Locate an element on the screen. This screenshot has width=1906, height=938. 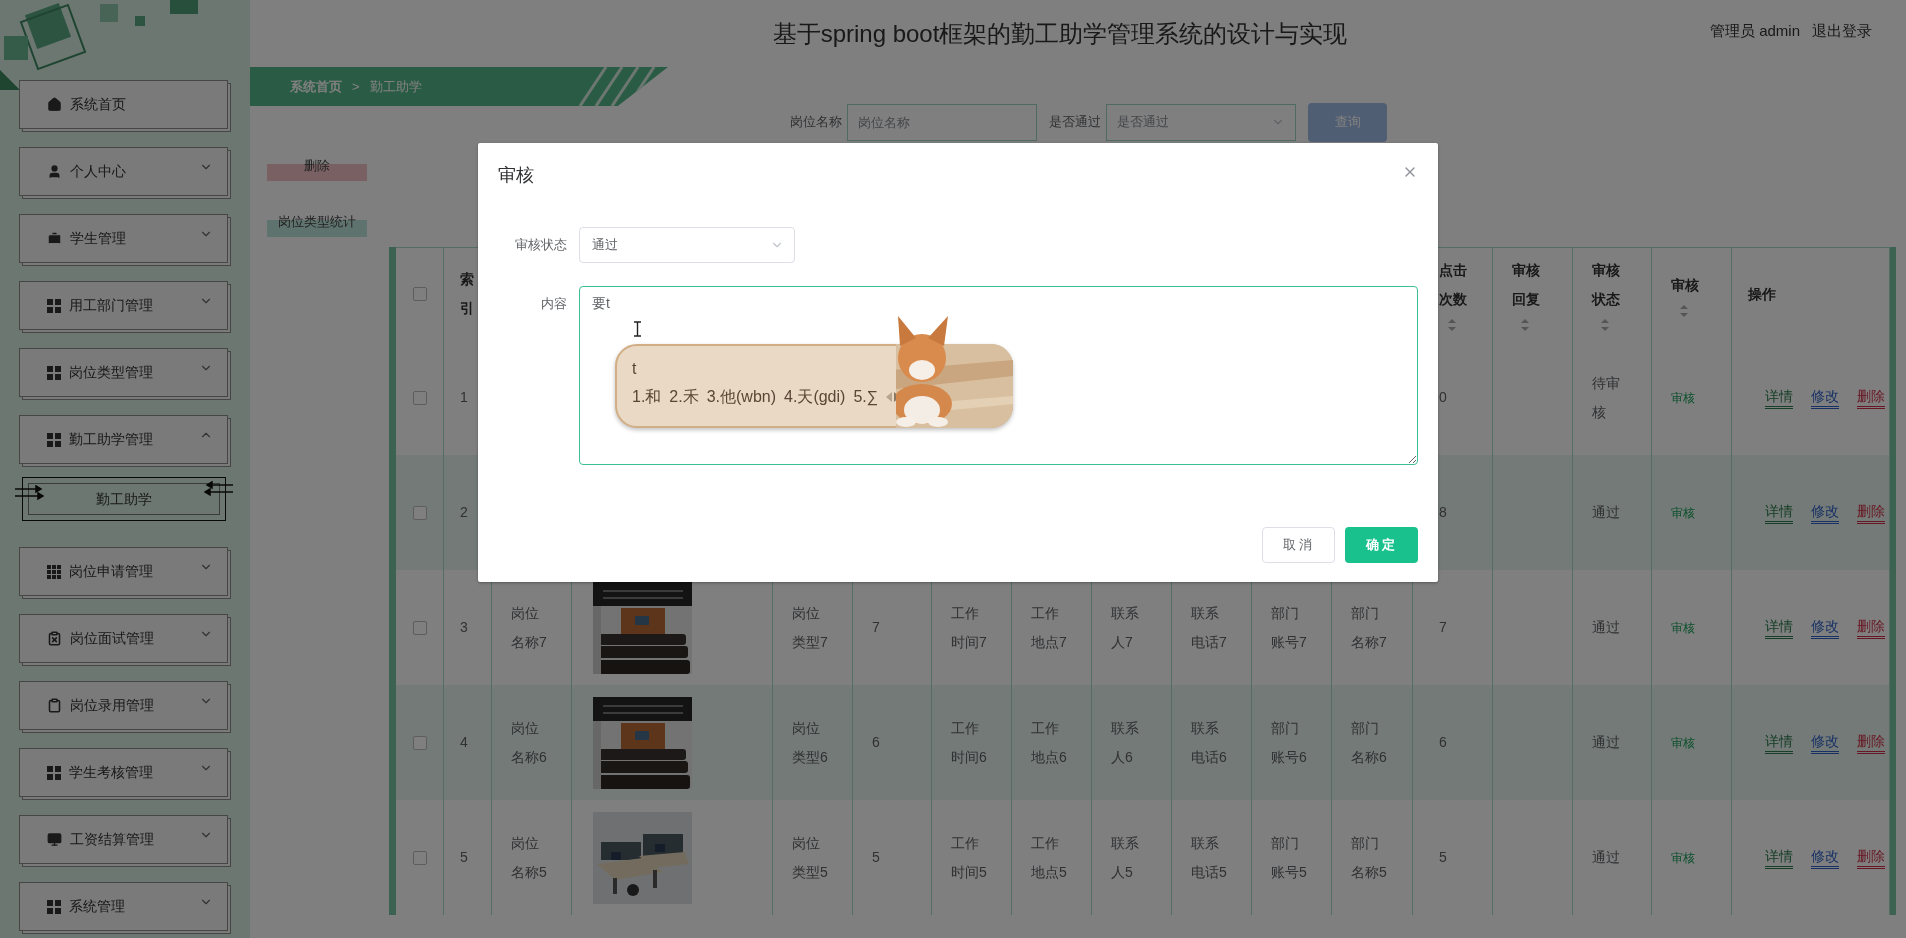
ime-candidate: 4.天(gdi) is located at coordinates (815, 397).